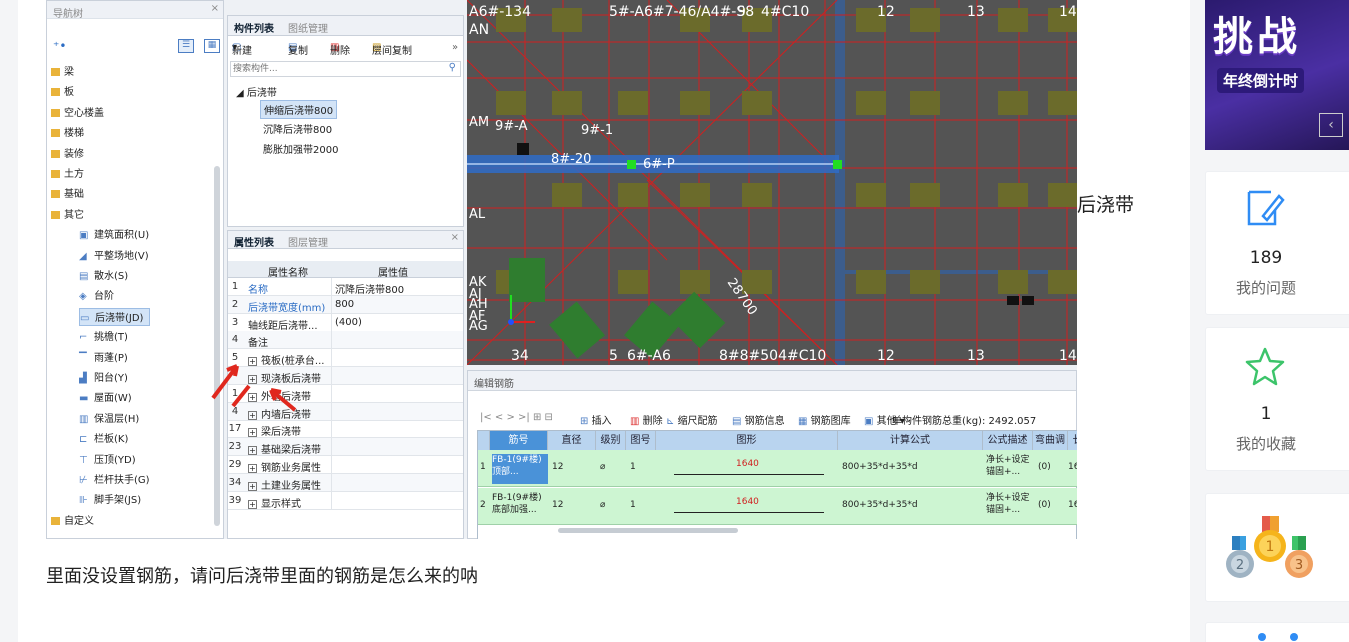  I want to click on property-row: 4 备注, so click(345, 340).